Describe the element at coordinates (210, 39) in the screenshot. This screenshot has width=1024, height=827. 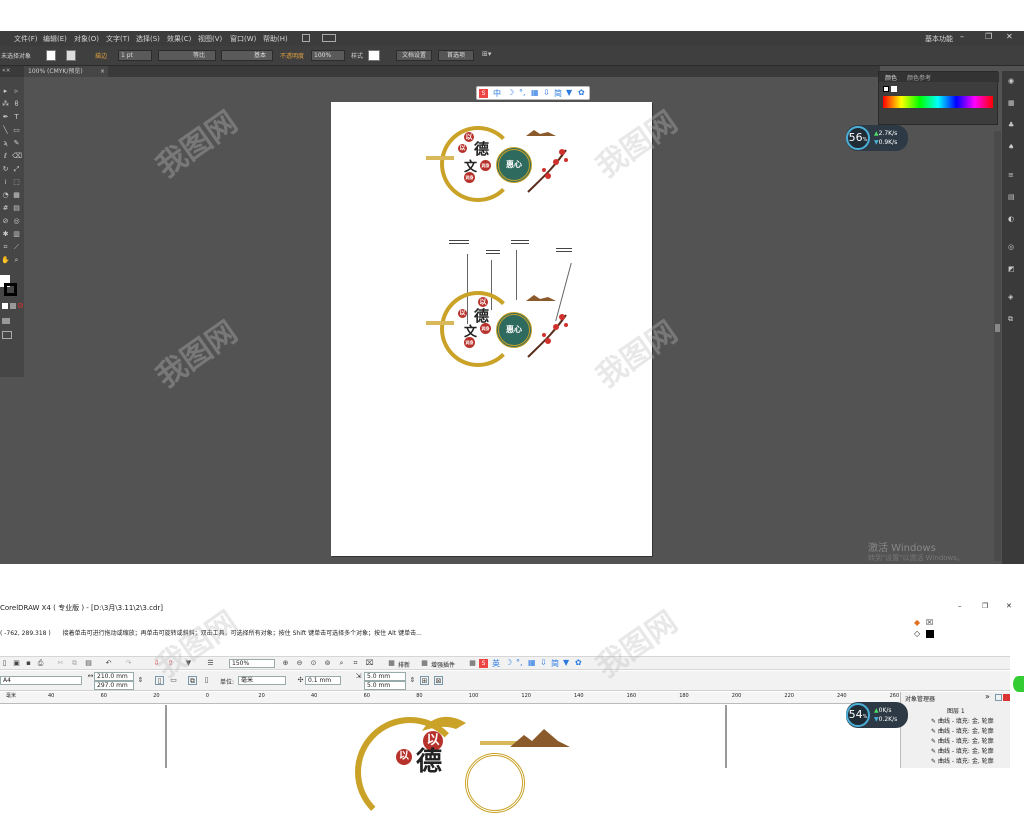
I see `menu-view: 视图(V)` at that location.